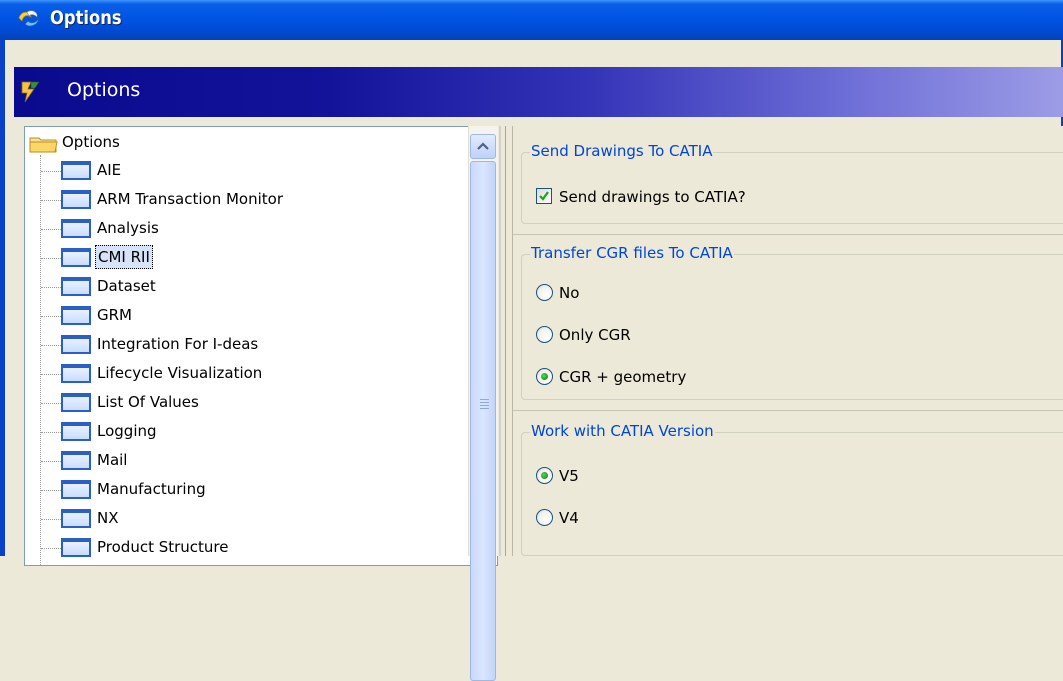 This screenshot has width=1063, height=681. What do you see at coordinates (30, 92) in the screenshot?
I see `options-banner-icon` at bounding box center [30, 92].